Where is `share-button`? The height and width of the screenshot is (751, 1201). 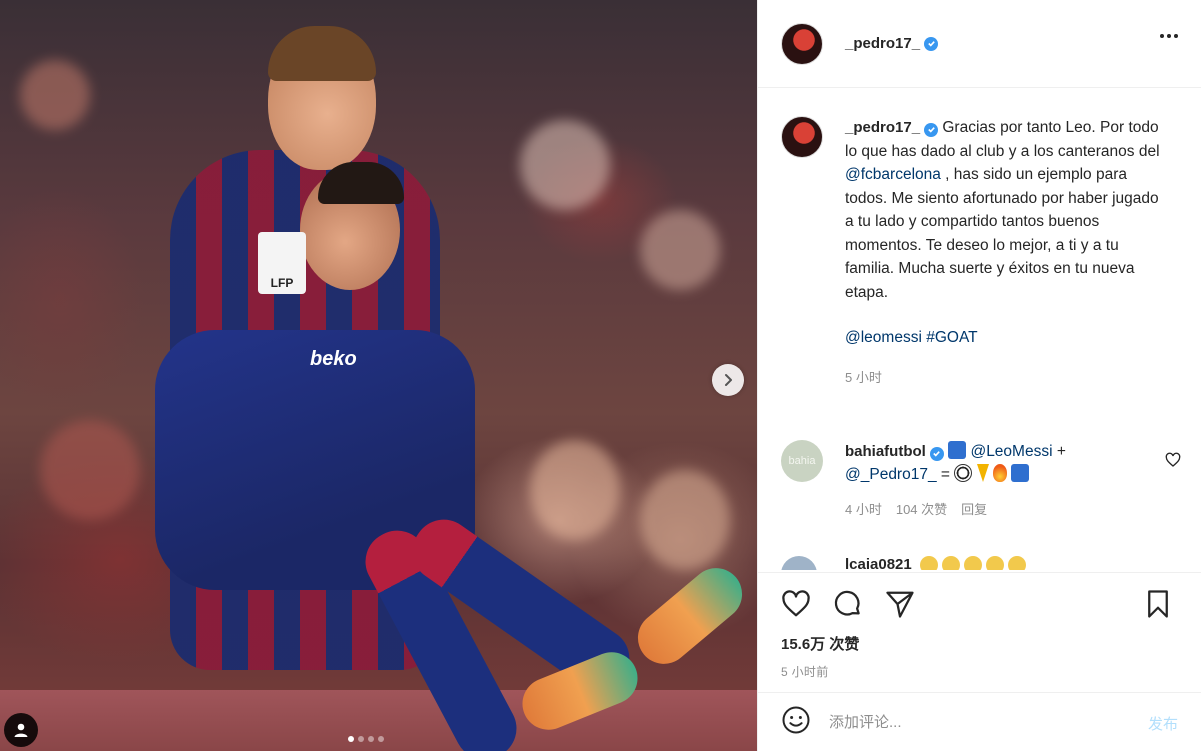
share-button is located at coordinates (900, 606).